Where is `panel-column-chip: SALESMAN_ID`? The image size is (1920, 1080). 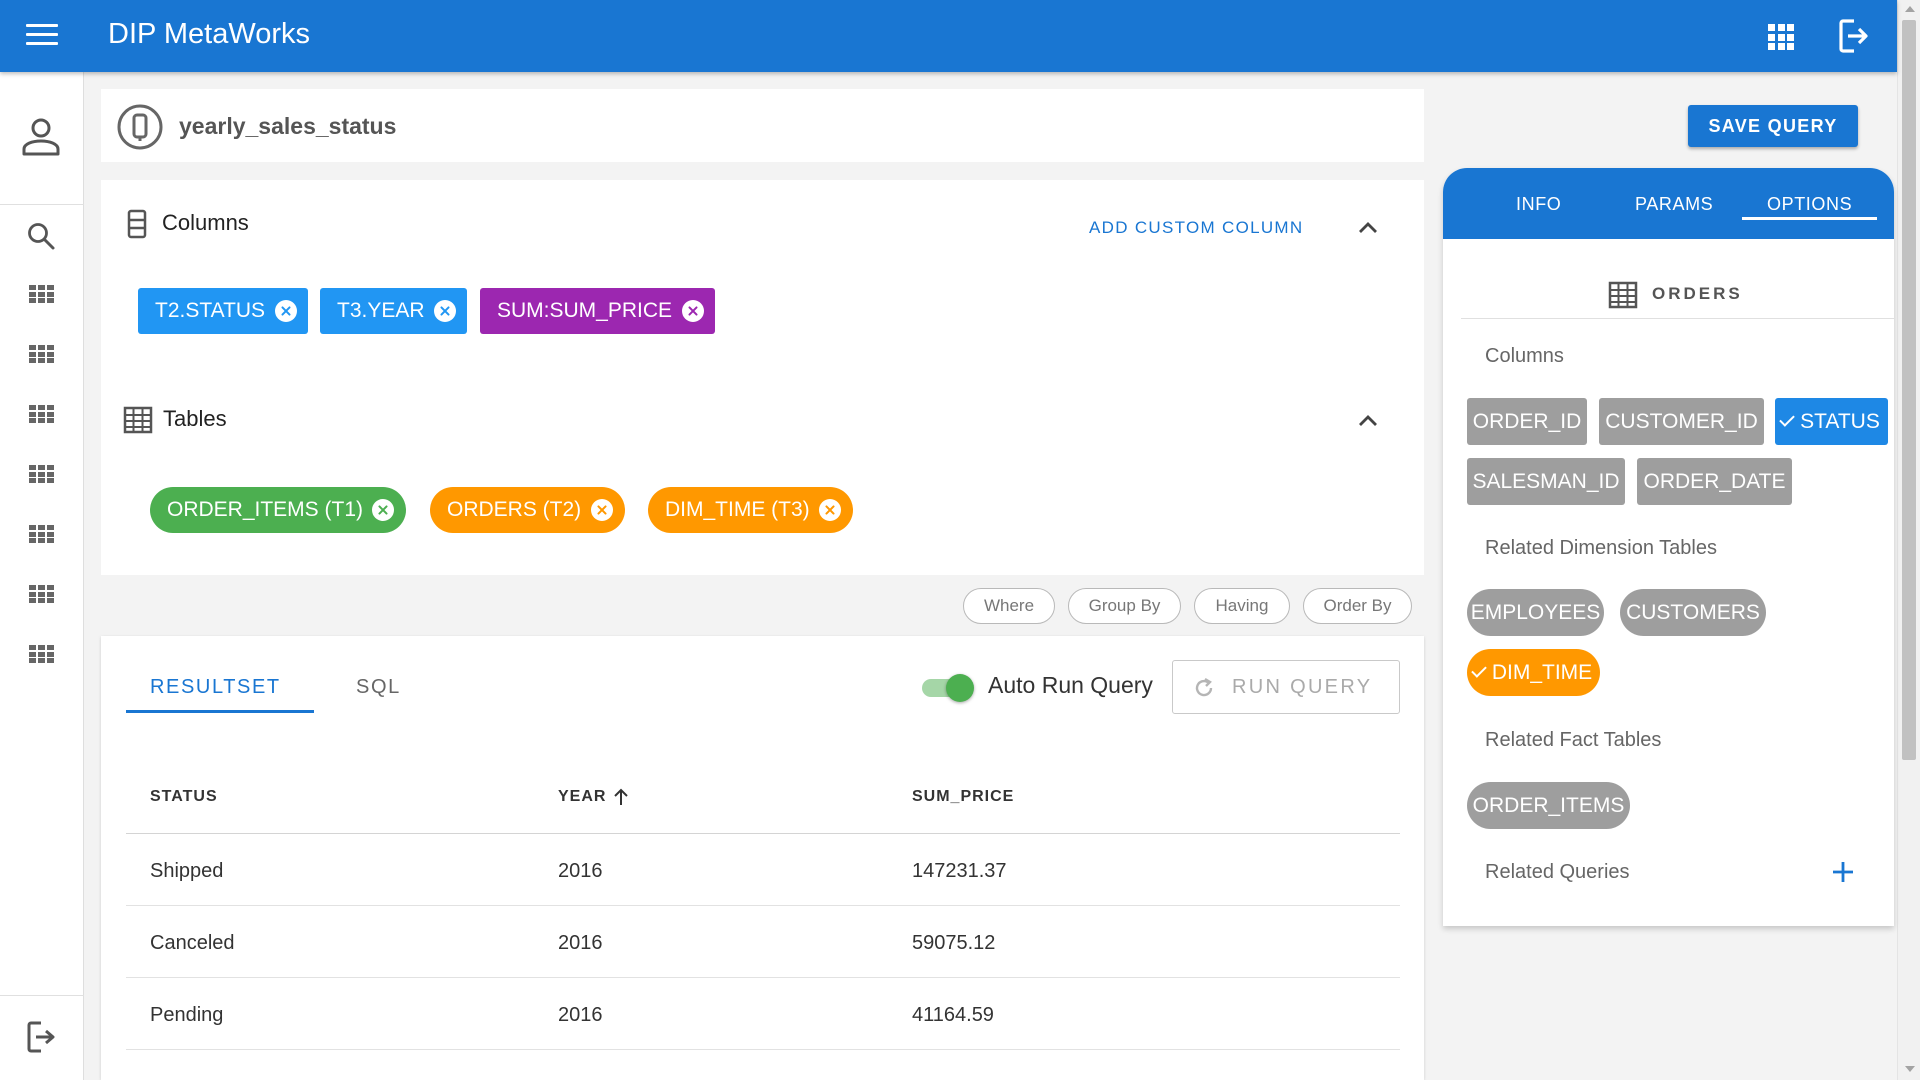
panel-column-chip: SALESMAN_ID is located at coordinates (1546, 481).